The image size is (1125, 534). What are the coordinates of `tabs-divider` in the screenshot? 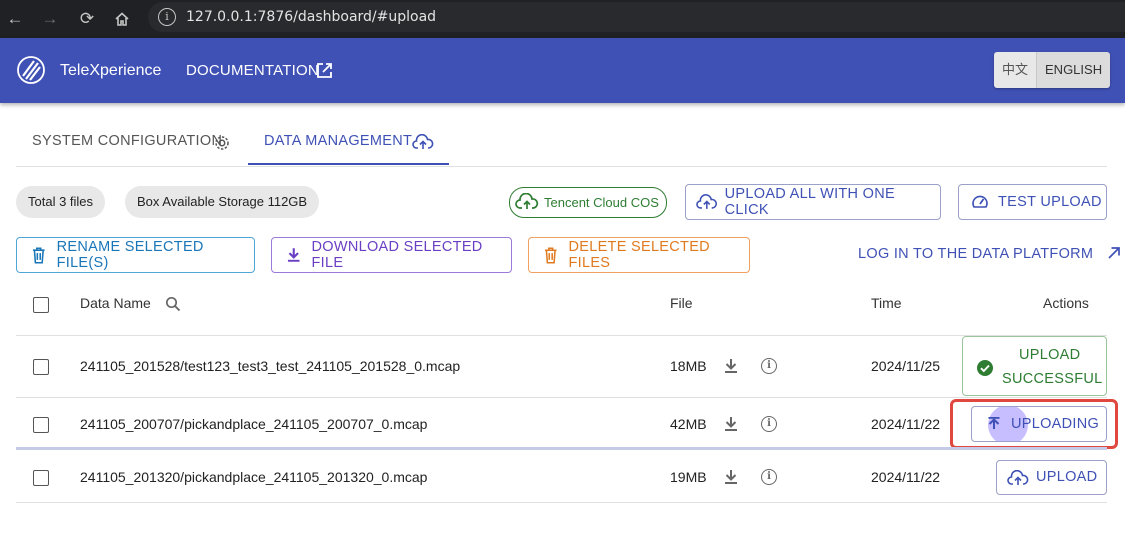 It's located at (561, 166).